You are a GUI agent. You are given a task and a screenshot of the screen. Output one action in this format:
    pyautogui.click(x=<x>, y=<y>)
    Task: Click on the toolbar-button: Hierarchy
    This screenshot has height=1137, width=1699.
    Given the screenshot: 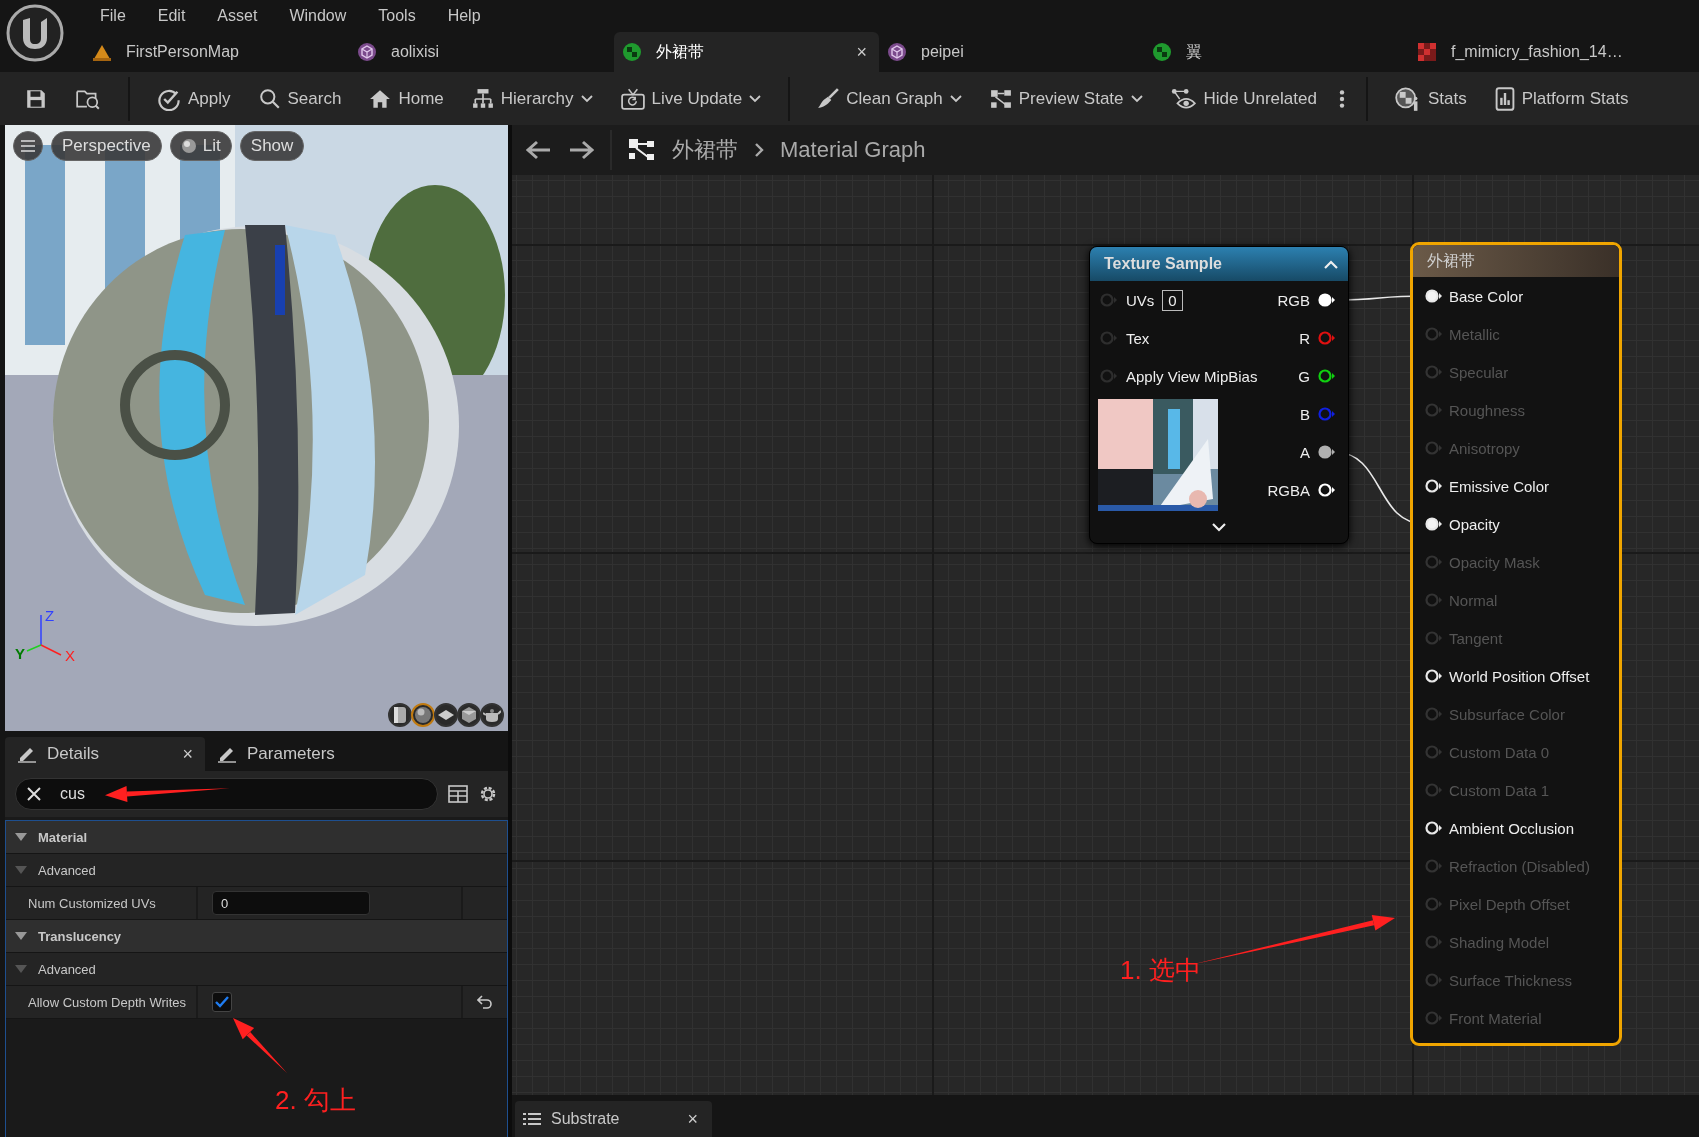 What is the action you would take?
    pyautogui.click(x=532, y=98)
    